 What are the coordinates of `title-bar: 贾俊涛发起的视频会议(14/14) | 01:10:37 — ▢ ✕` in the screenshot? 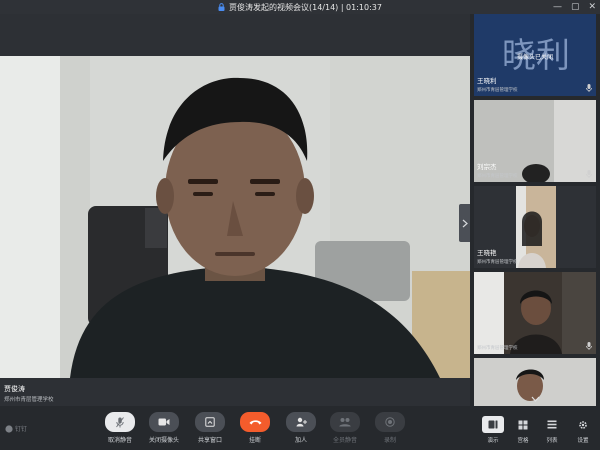 It's located at (300, 7).